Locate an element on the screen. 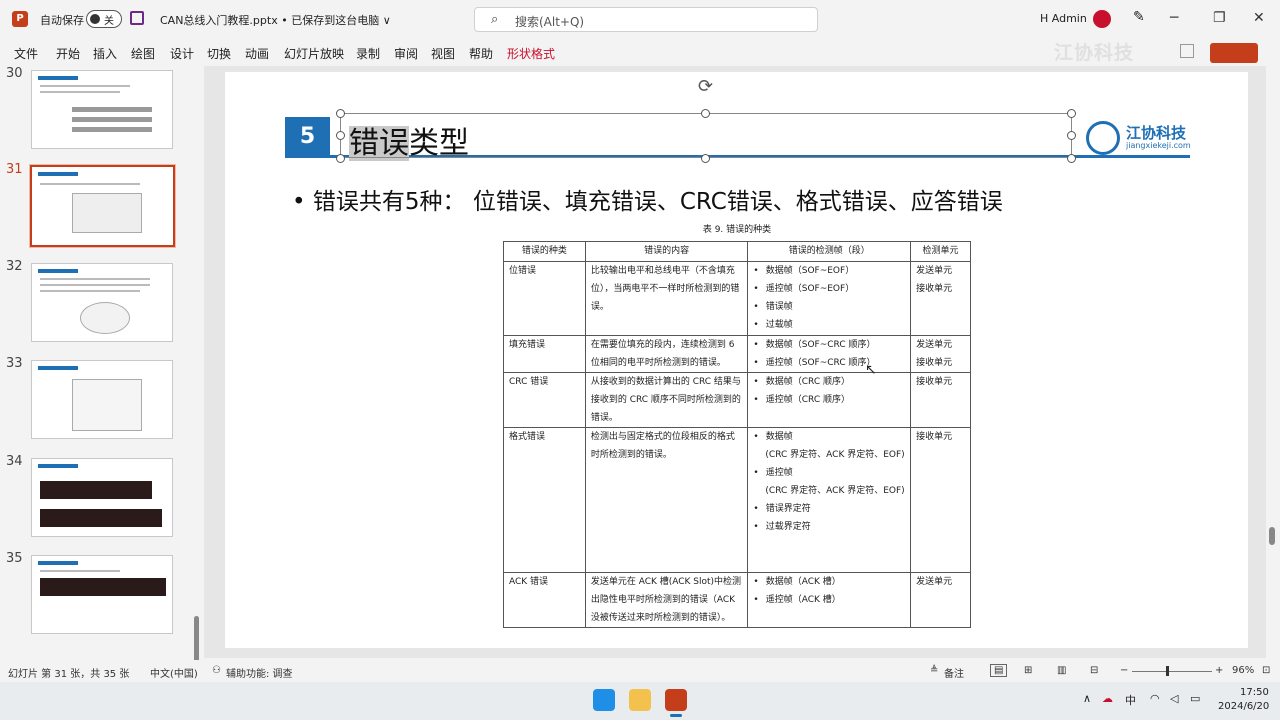 Image resolution: width=1280 pixels, height=720 pixels. user-name: H Admin is located at coordinates (1063, 18).